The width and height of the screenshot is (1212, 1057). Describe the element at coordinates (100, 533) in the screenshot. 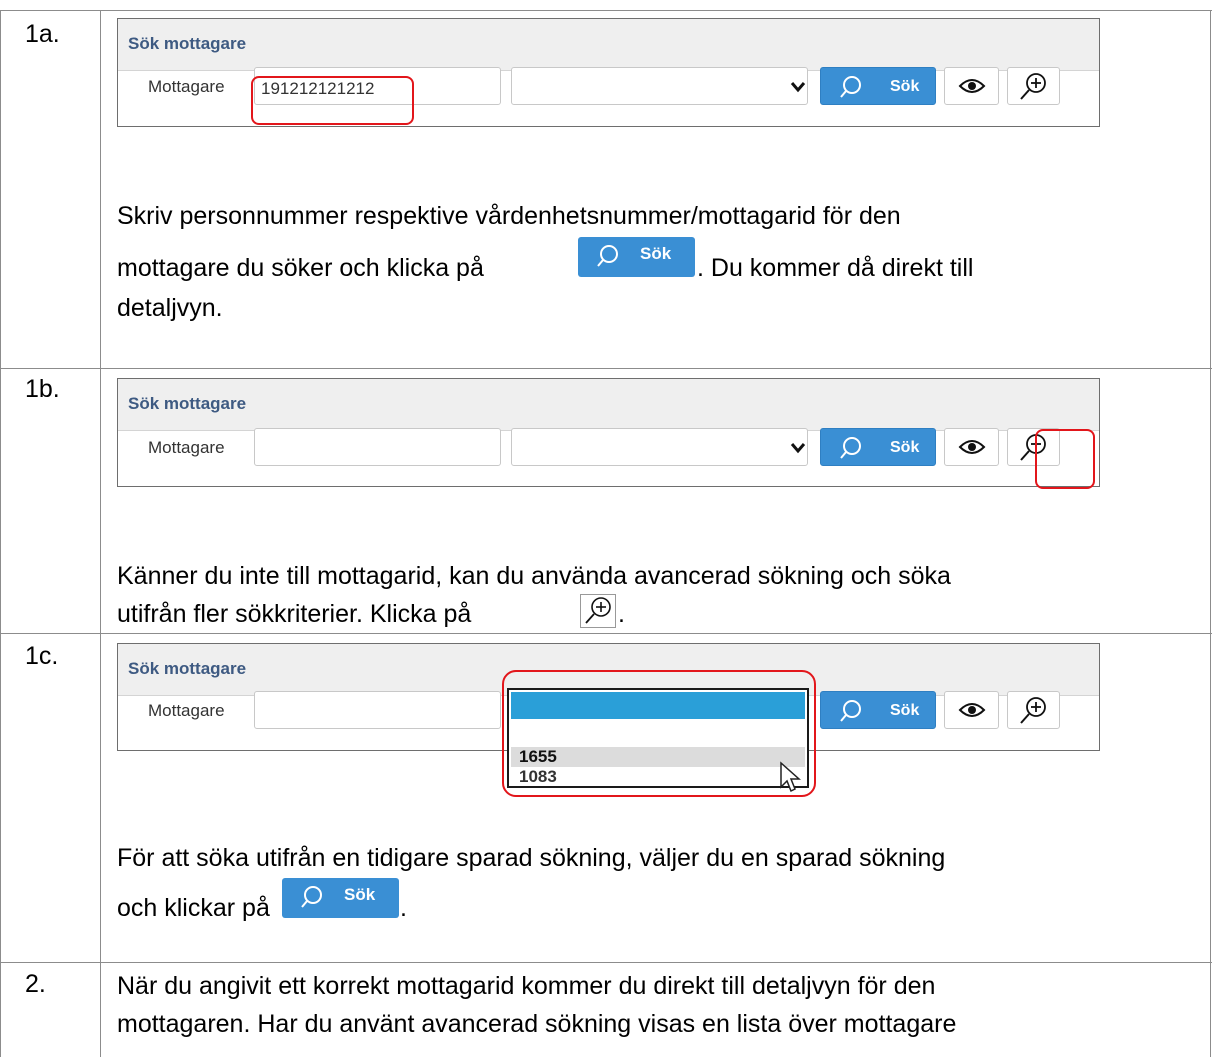

I see `column-divider` at that location.